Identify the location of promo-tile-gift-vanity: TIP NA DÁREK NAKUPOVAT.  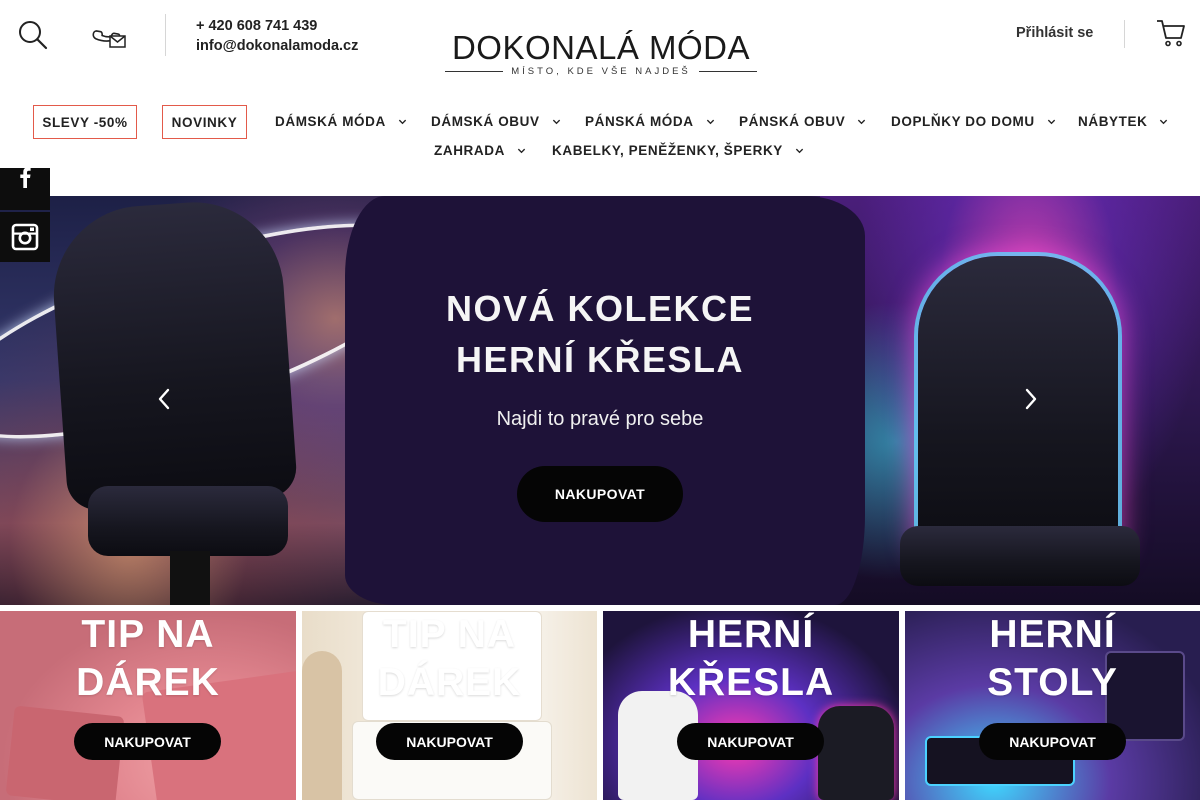
(449, 705).